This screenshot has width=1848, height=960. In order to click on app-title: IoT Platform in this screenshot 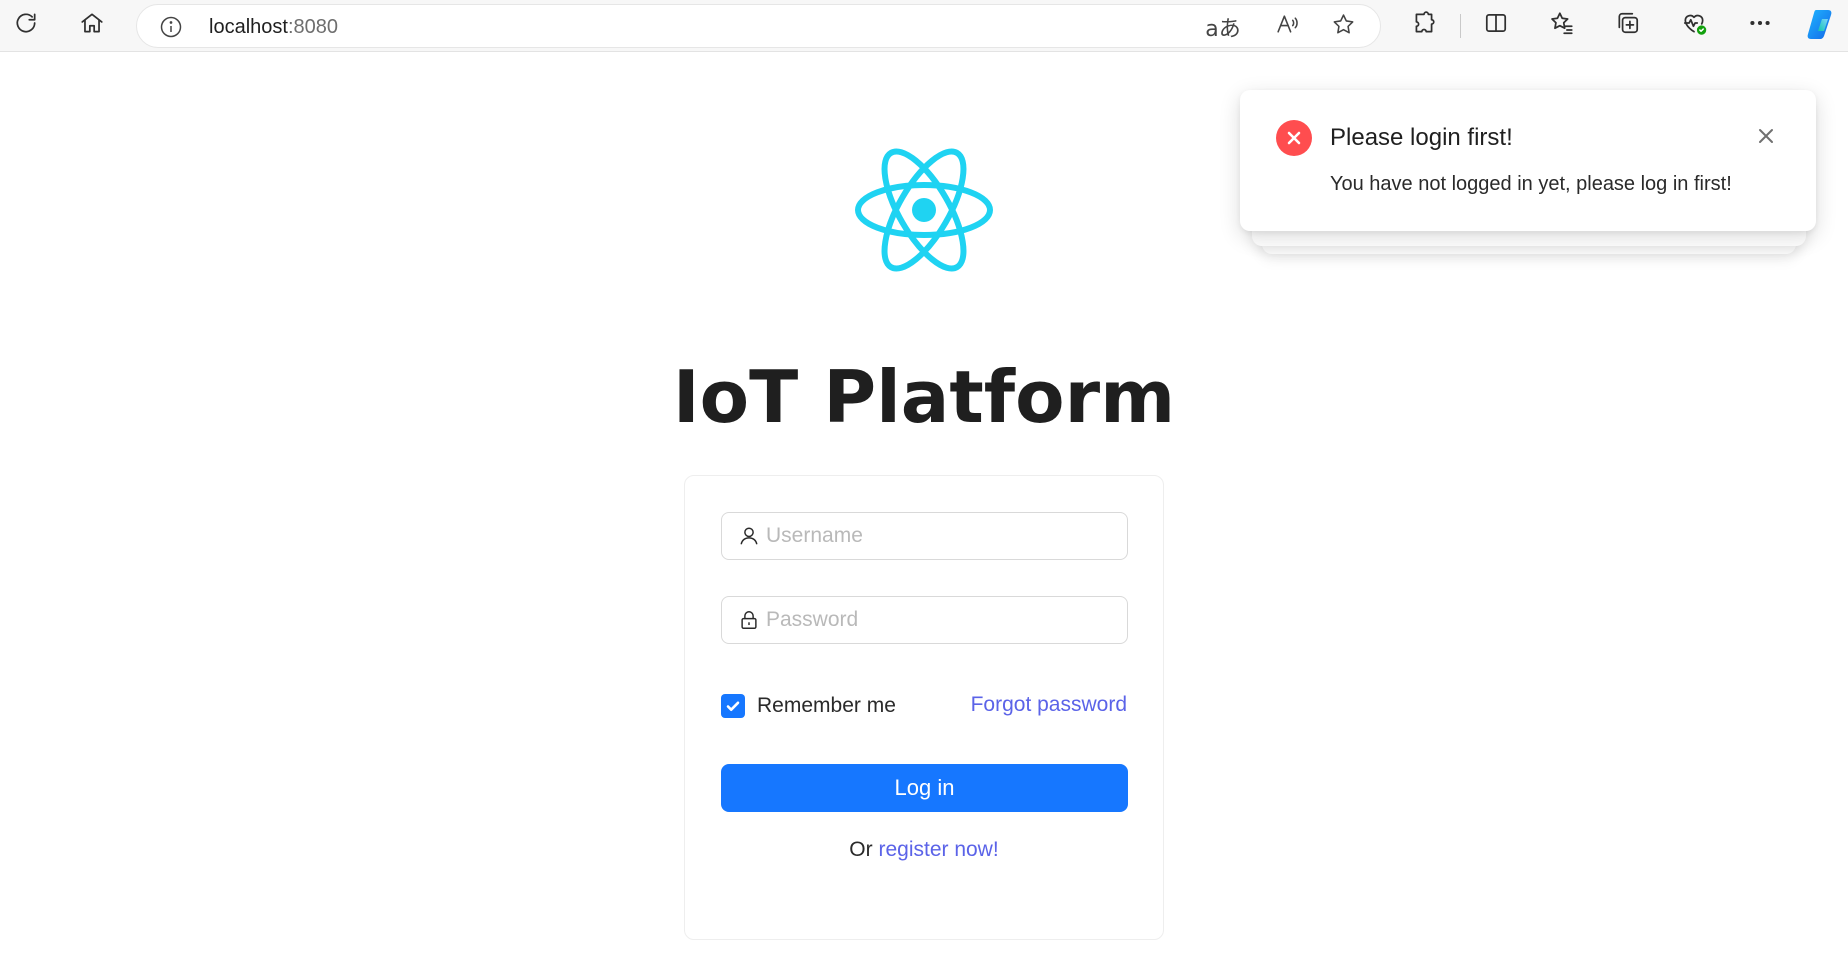, I will do `click(924, 397)`.